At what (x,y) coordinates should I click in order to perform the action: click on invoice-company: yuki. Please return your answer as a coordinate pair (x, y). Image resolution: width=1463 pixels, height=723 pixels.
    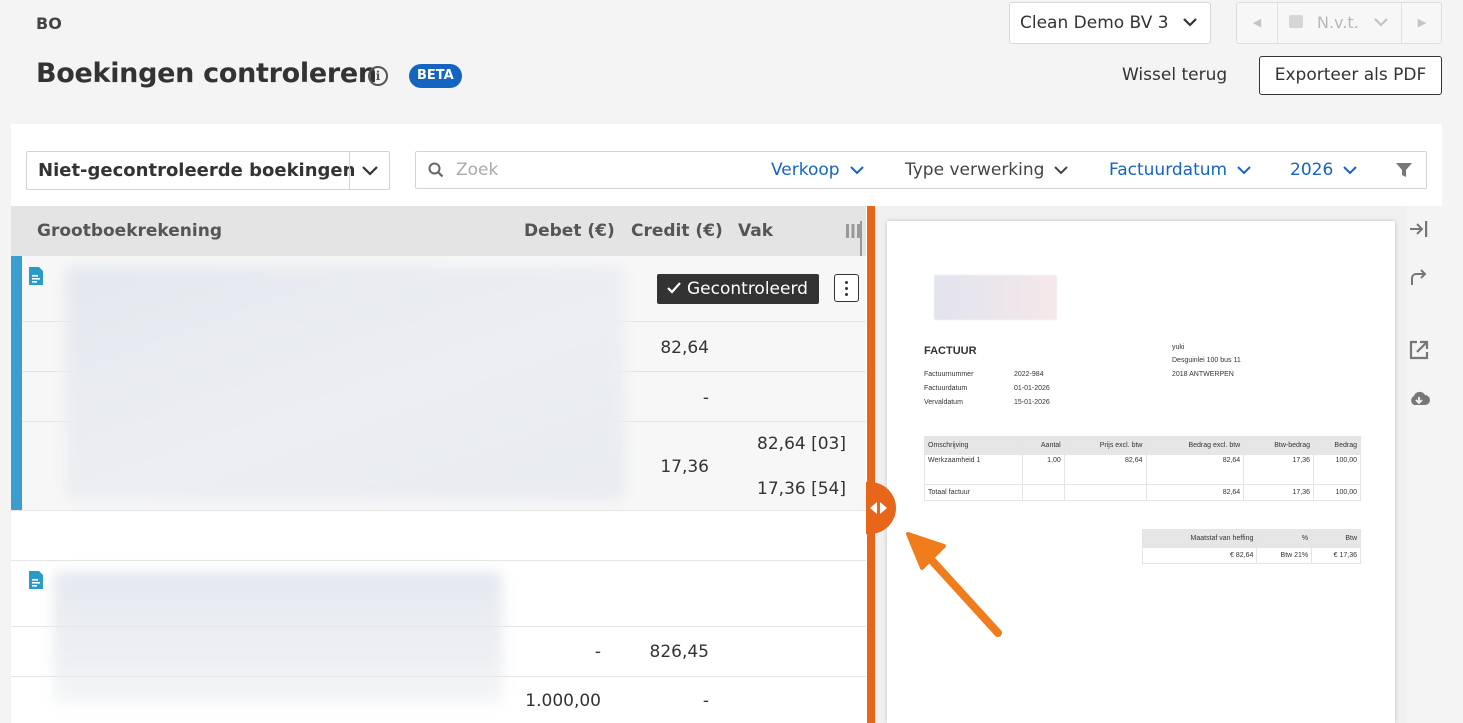
    Looking at the image, I should click on (1178, 347).